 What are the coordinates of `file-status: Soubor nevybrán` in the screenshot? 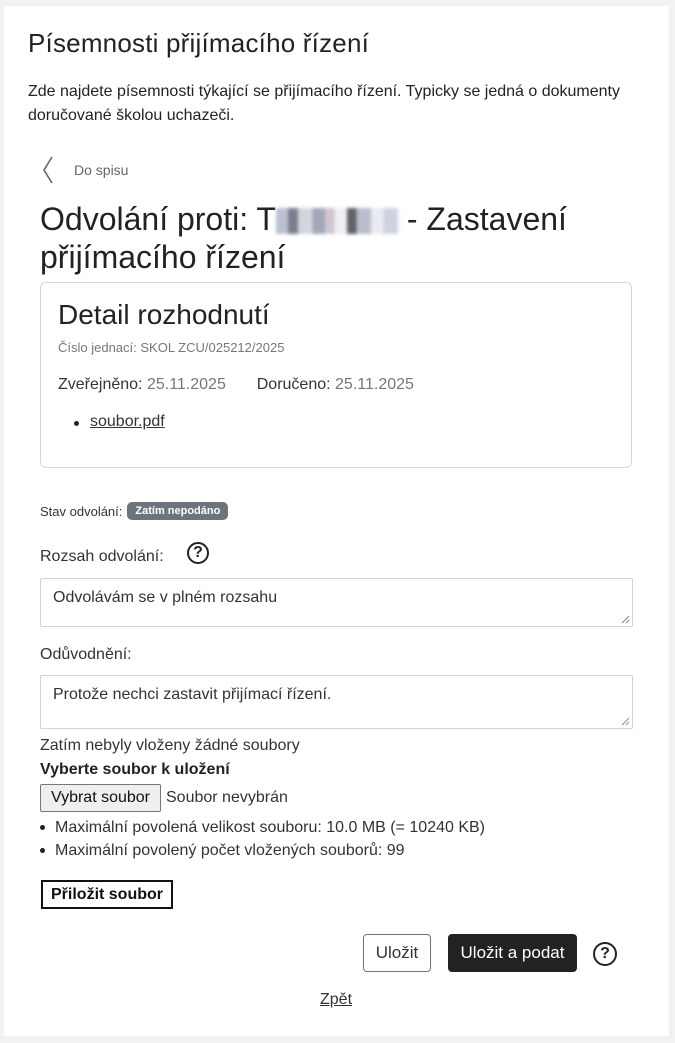 It's located at (227, 797).